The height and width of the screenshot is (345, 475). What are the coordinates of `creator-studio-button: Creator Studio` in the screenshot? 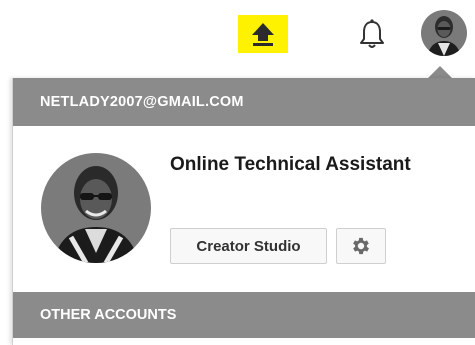 It's located at (248, 246).